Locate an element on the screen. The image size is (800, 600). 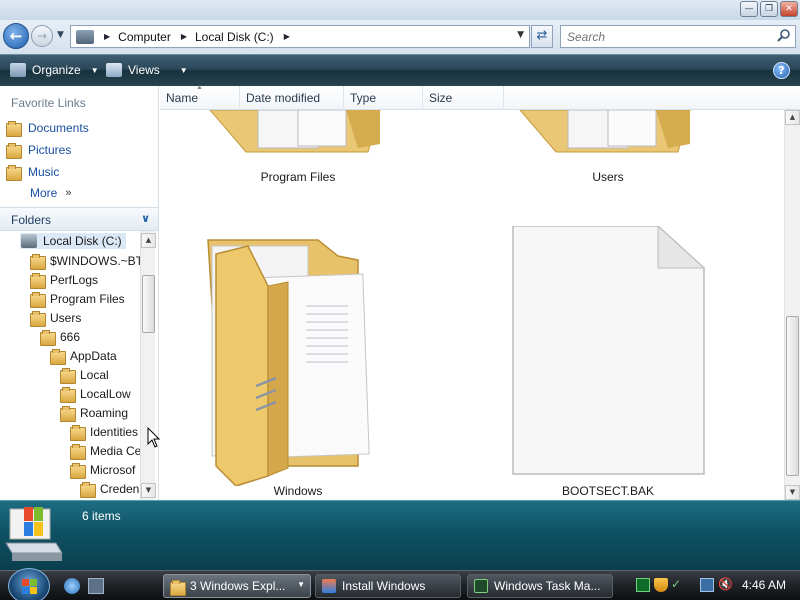
tree-item-program-files: Program Files is located at coordinates (77, 299).